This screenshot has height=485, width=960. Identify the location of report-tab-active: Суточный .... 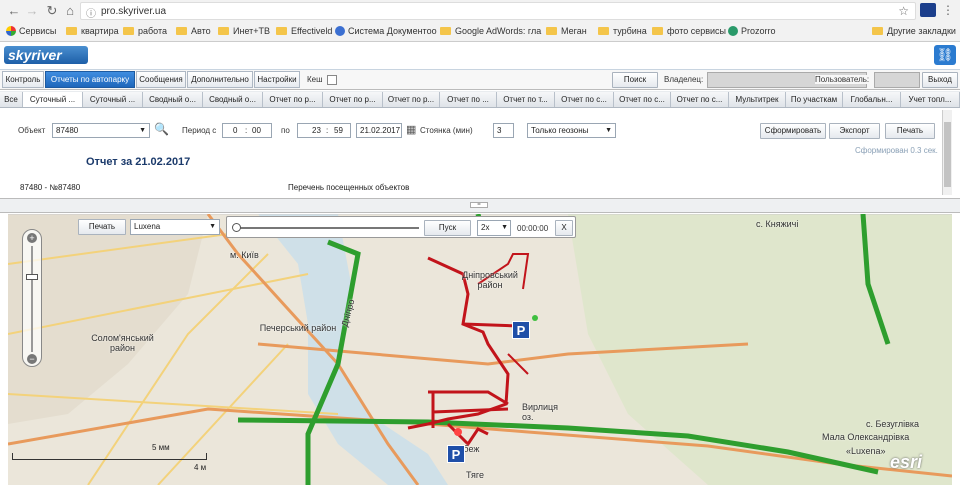
(53, 99).